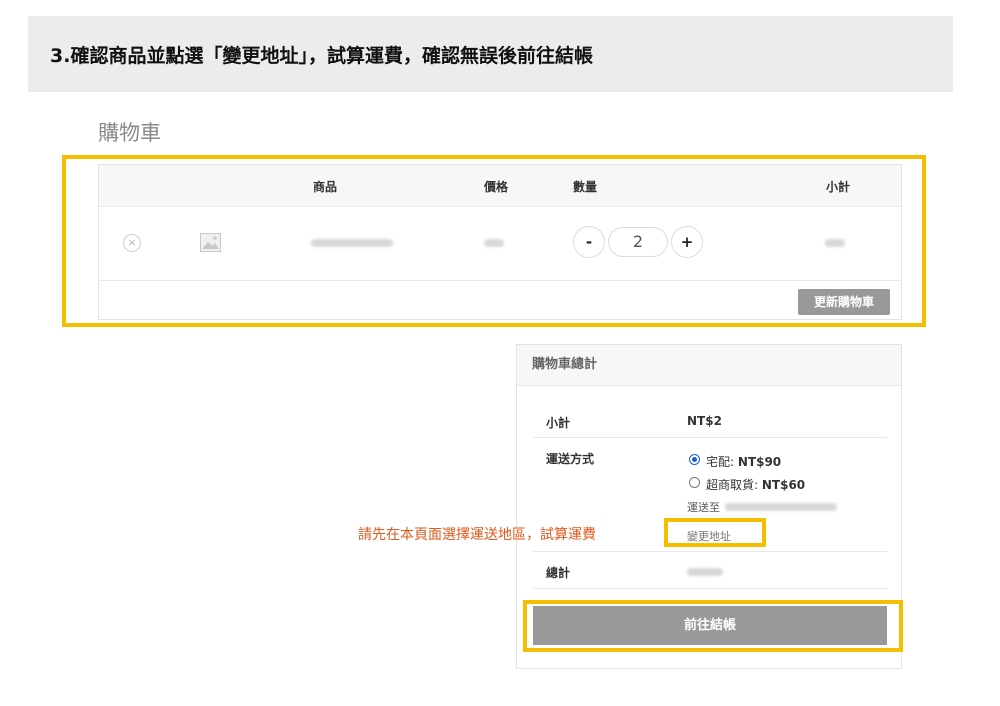  I want to click on subtotal-value: NT$2, so click(704, 421).